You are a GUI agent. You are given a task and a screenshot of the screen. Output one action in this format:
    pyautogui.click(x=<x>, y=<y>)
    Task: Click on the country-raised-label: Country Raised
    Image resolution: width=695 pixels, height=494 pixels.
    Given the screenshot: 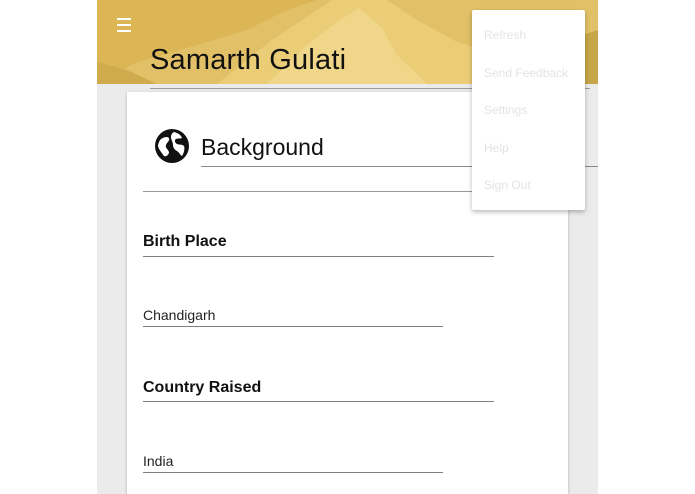 What is the action you would take?
    pyautogui.click(x=202, y=387)
    